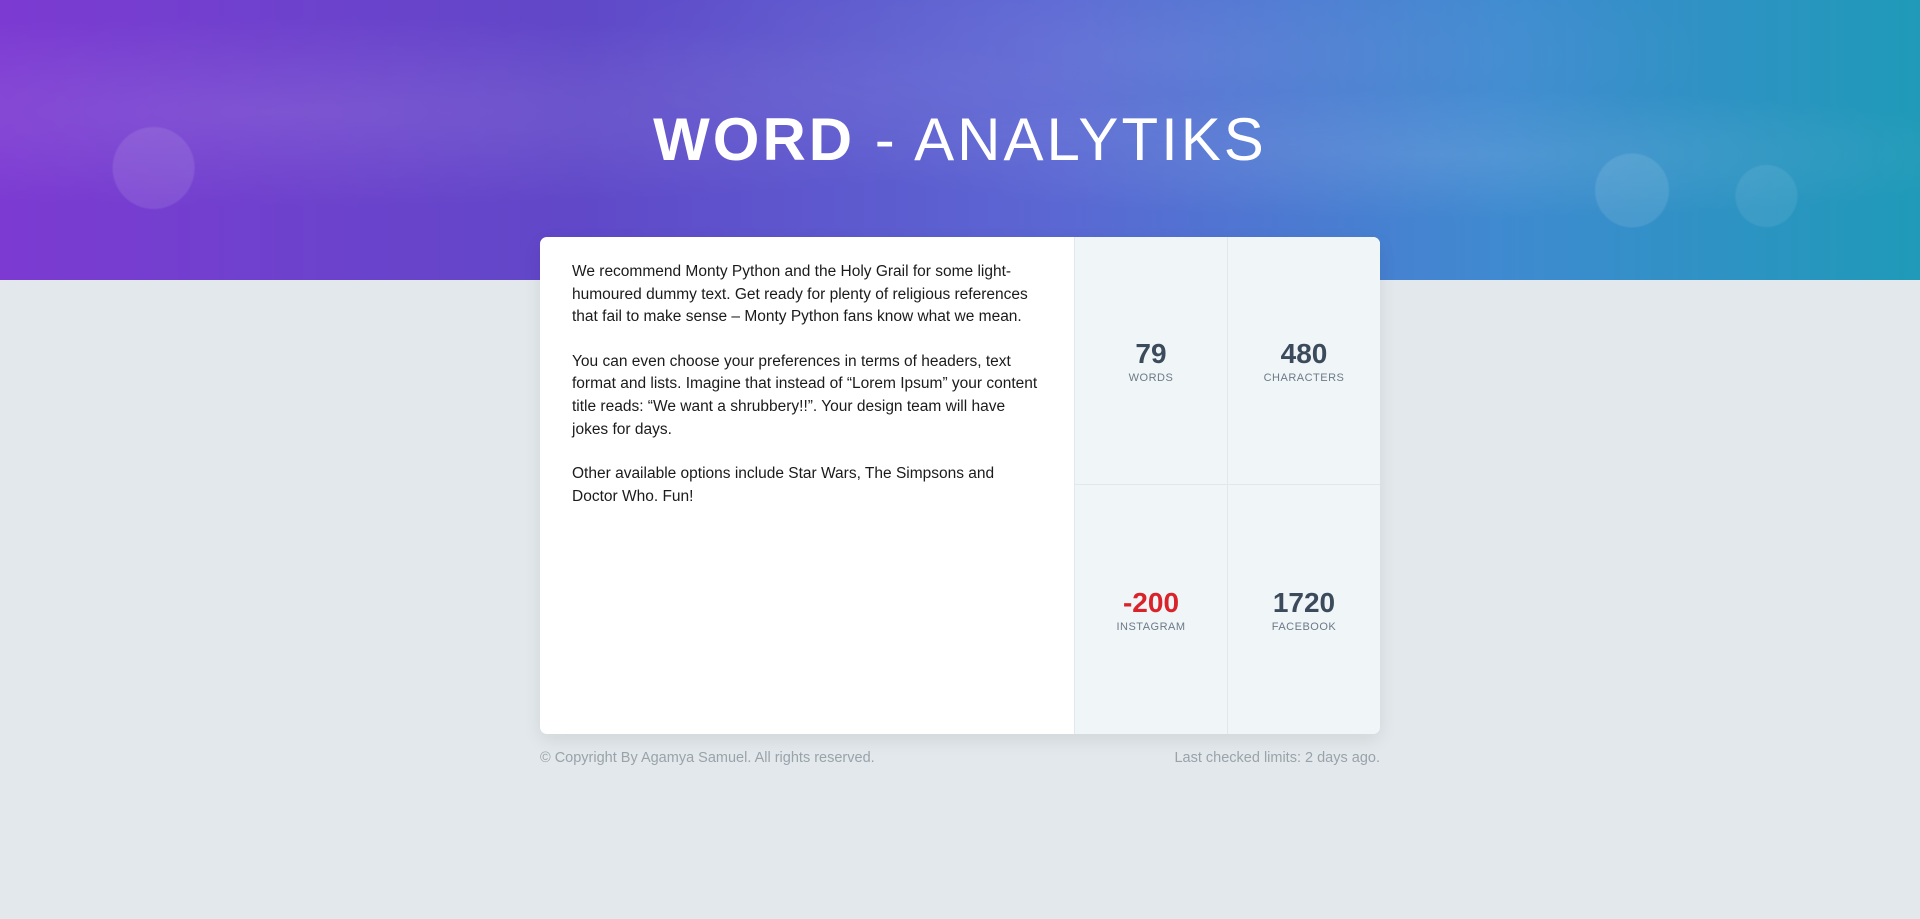 Image resolution: width=1920 pixels, height=919 pixels. I want to click on stat-value: 79, so click(1151, 353).